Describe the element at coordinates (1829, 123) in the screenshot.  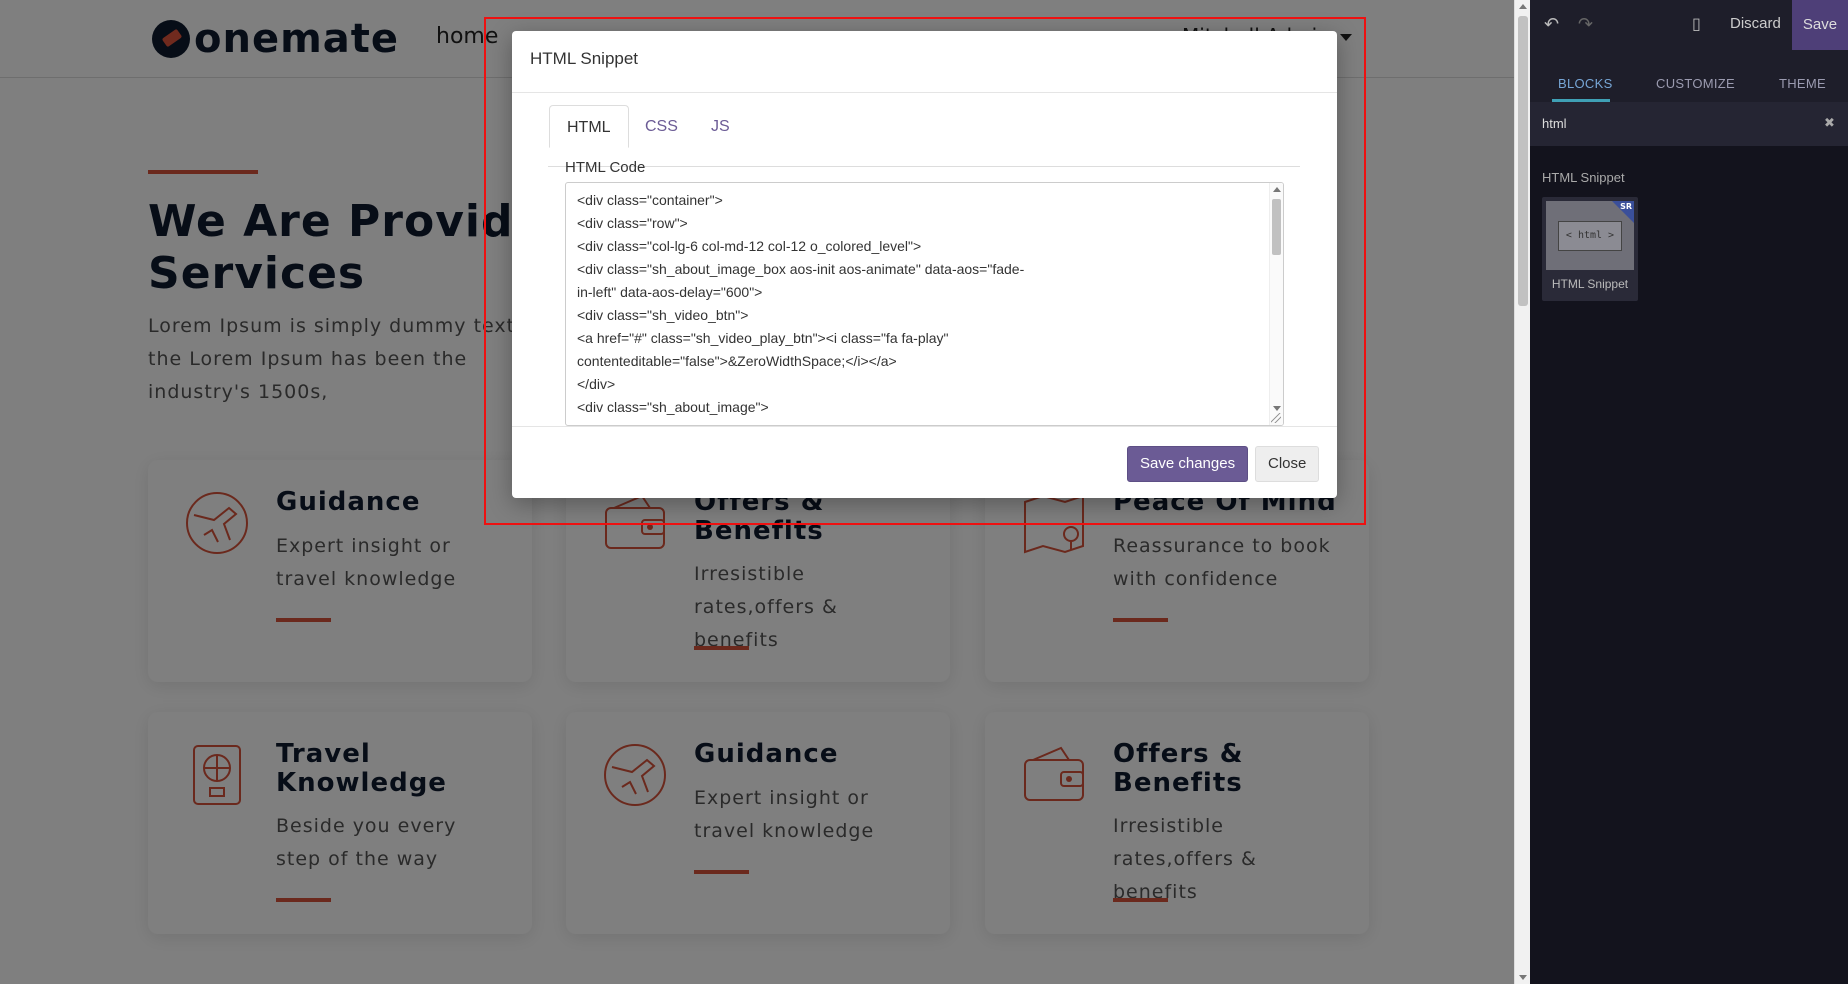
I see `clear-search-icon: ✖` at that location.